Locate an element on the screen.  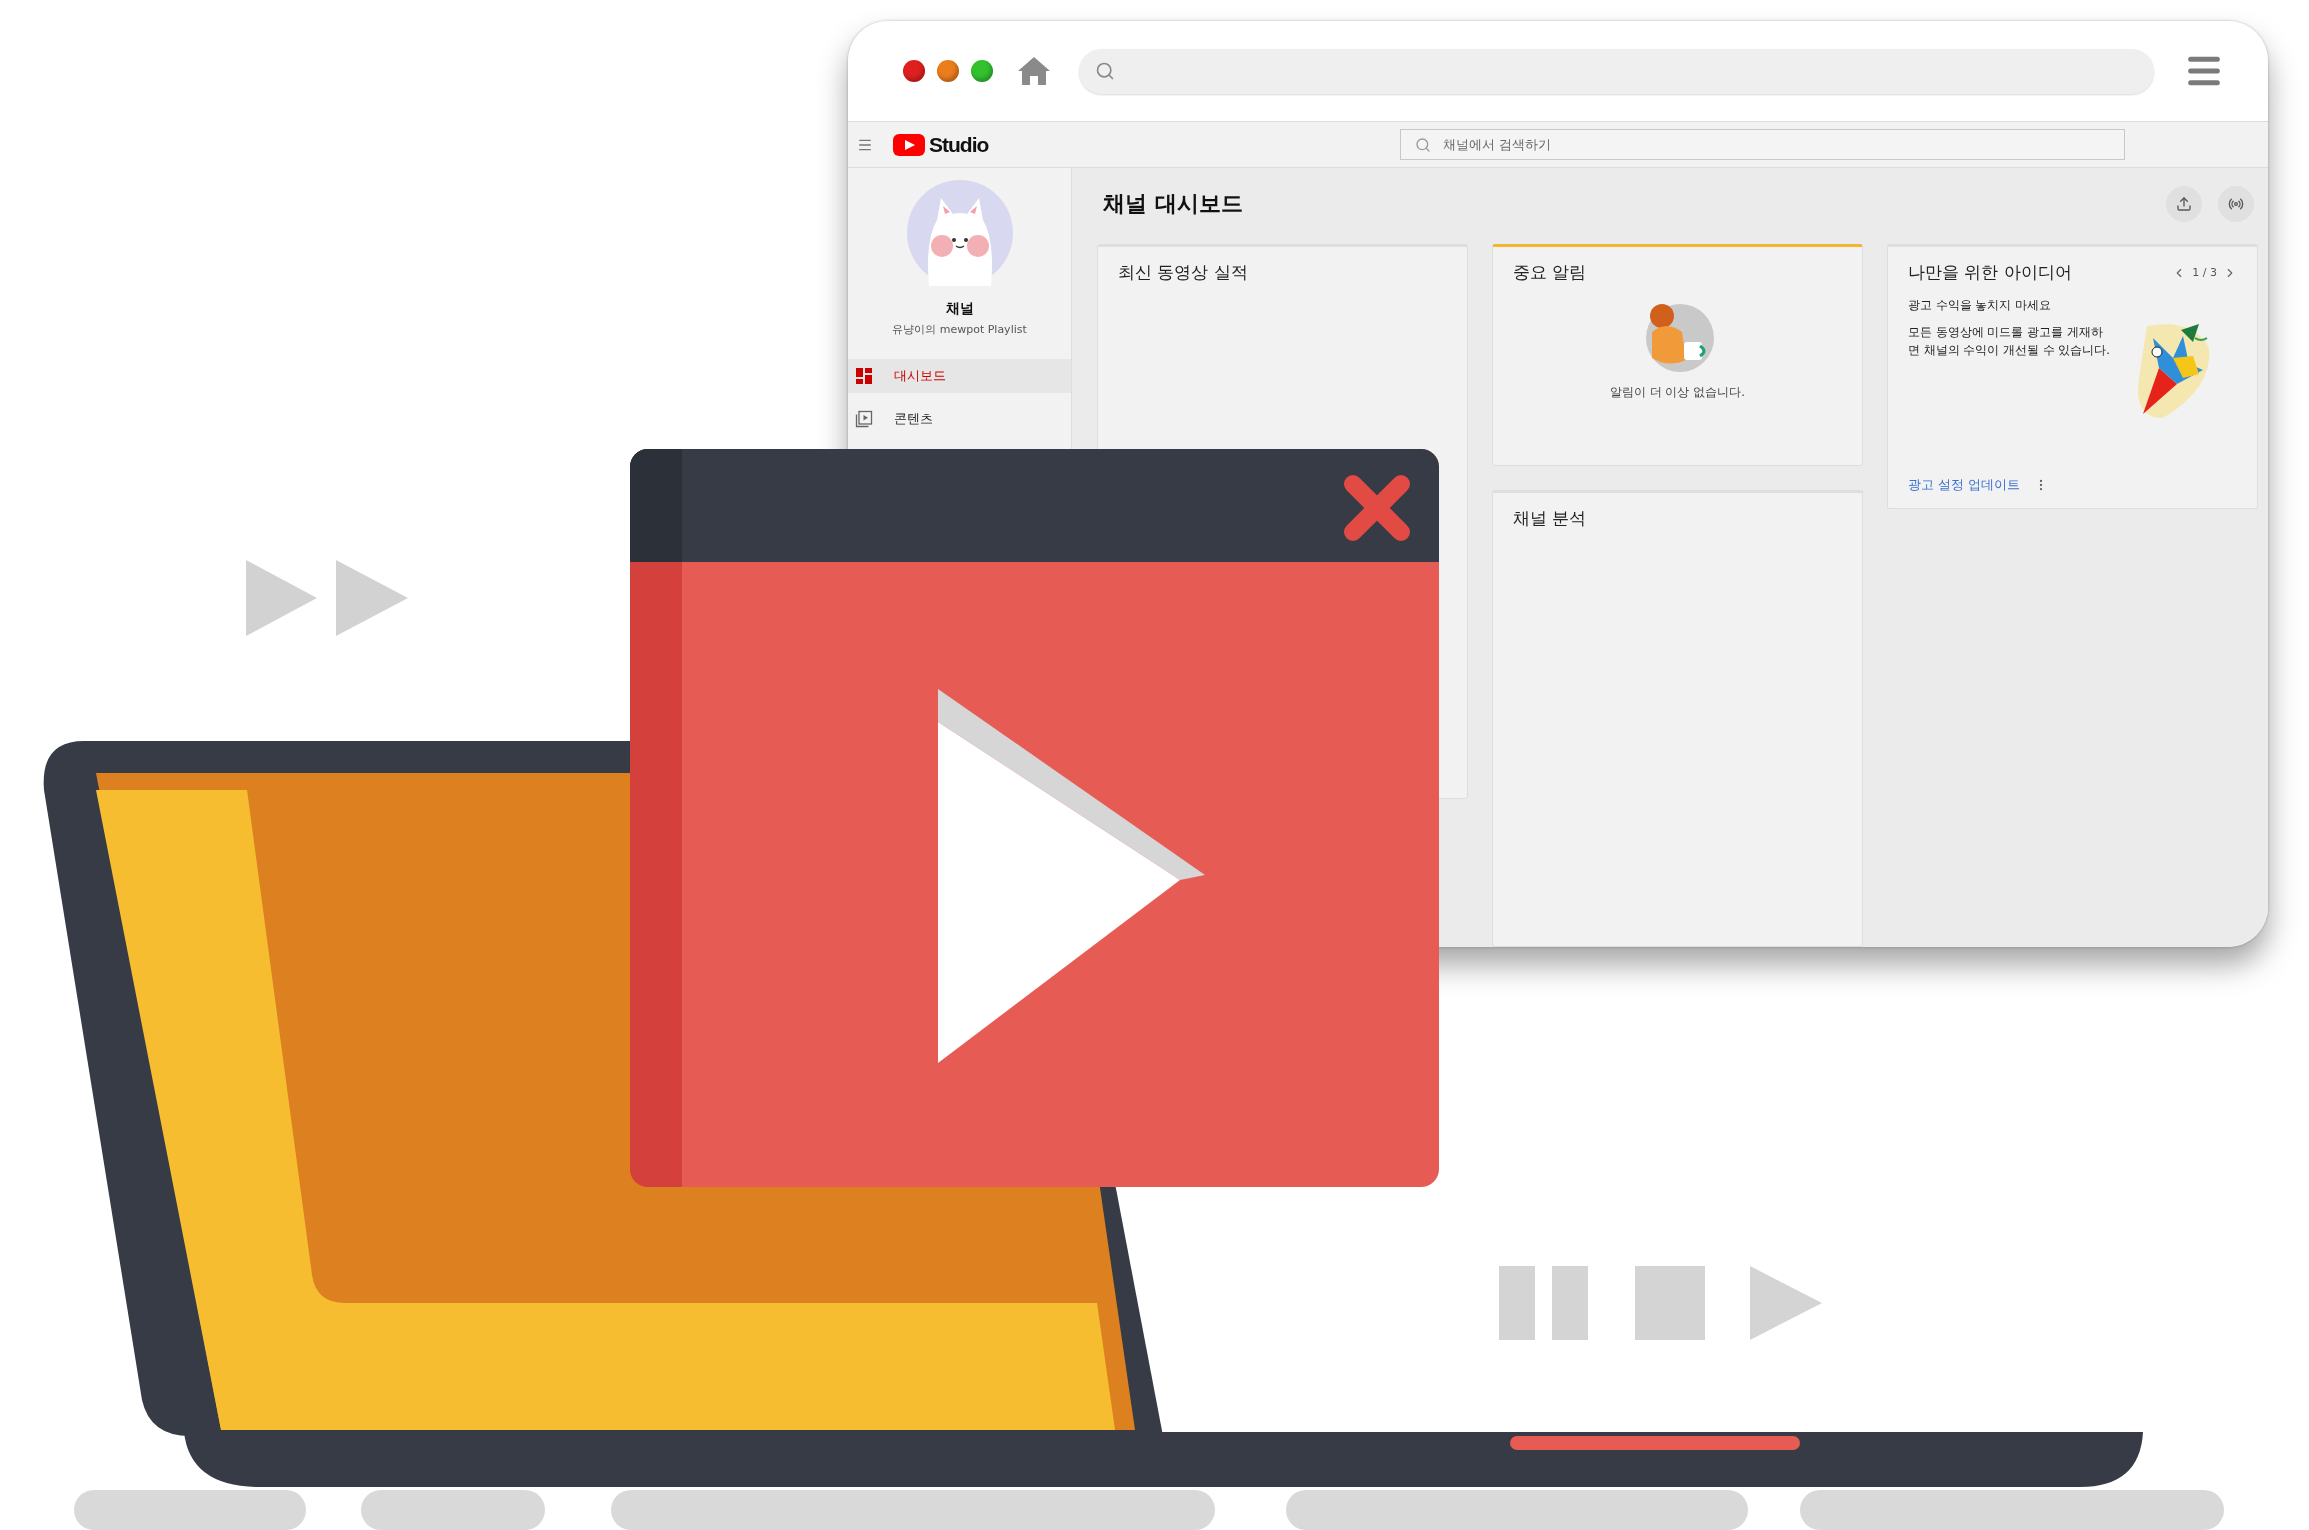
zoom-window-button is located at coordinates (982, 71).